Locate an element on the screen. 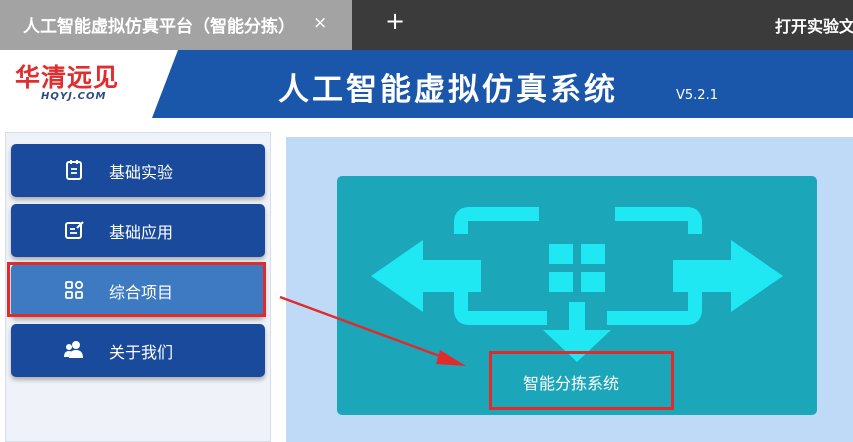  sidebar-item-about-us: 关于我们 is located at coordinates (138, 350).